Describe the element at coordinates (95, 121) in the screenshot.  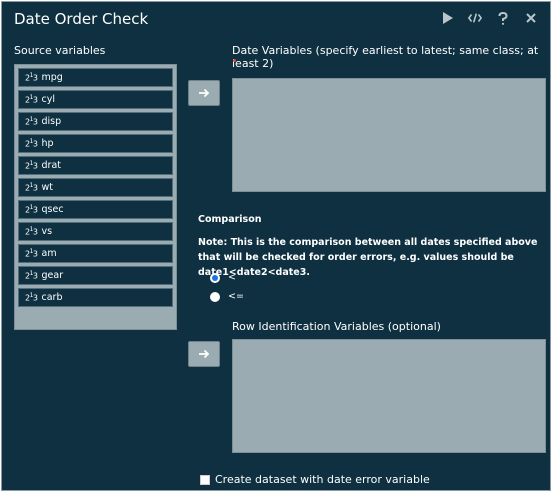
I see `list-item: 213 disp` at that location.